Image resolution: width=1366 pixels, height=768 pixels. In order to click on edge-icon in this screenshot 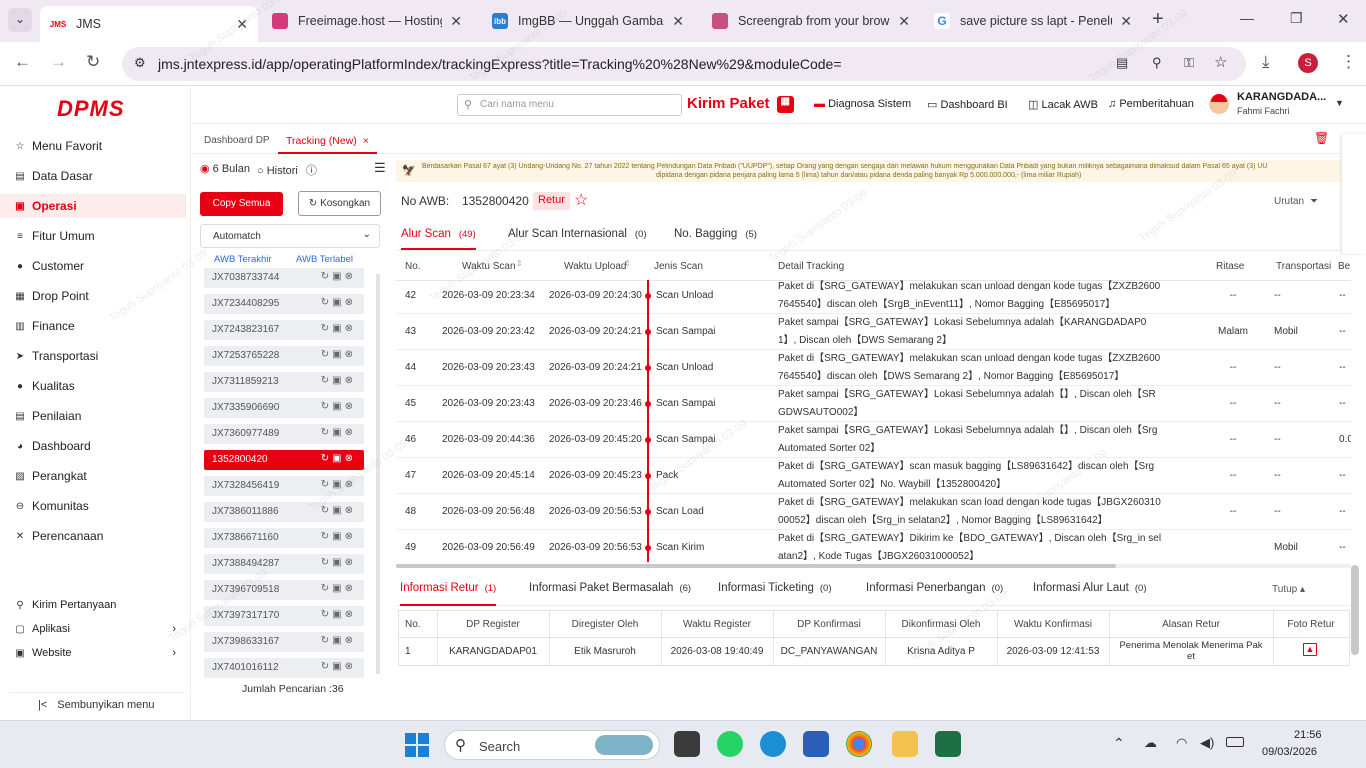, I will do `click(773, 744)`.